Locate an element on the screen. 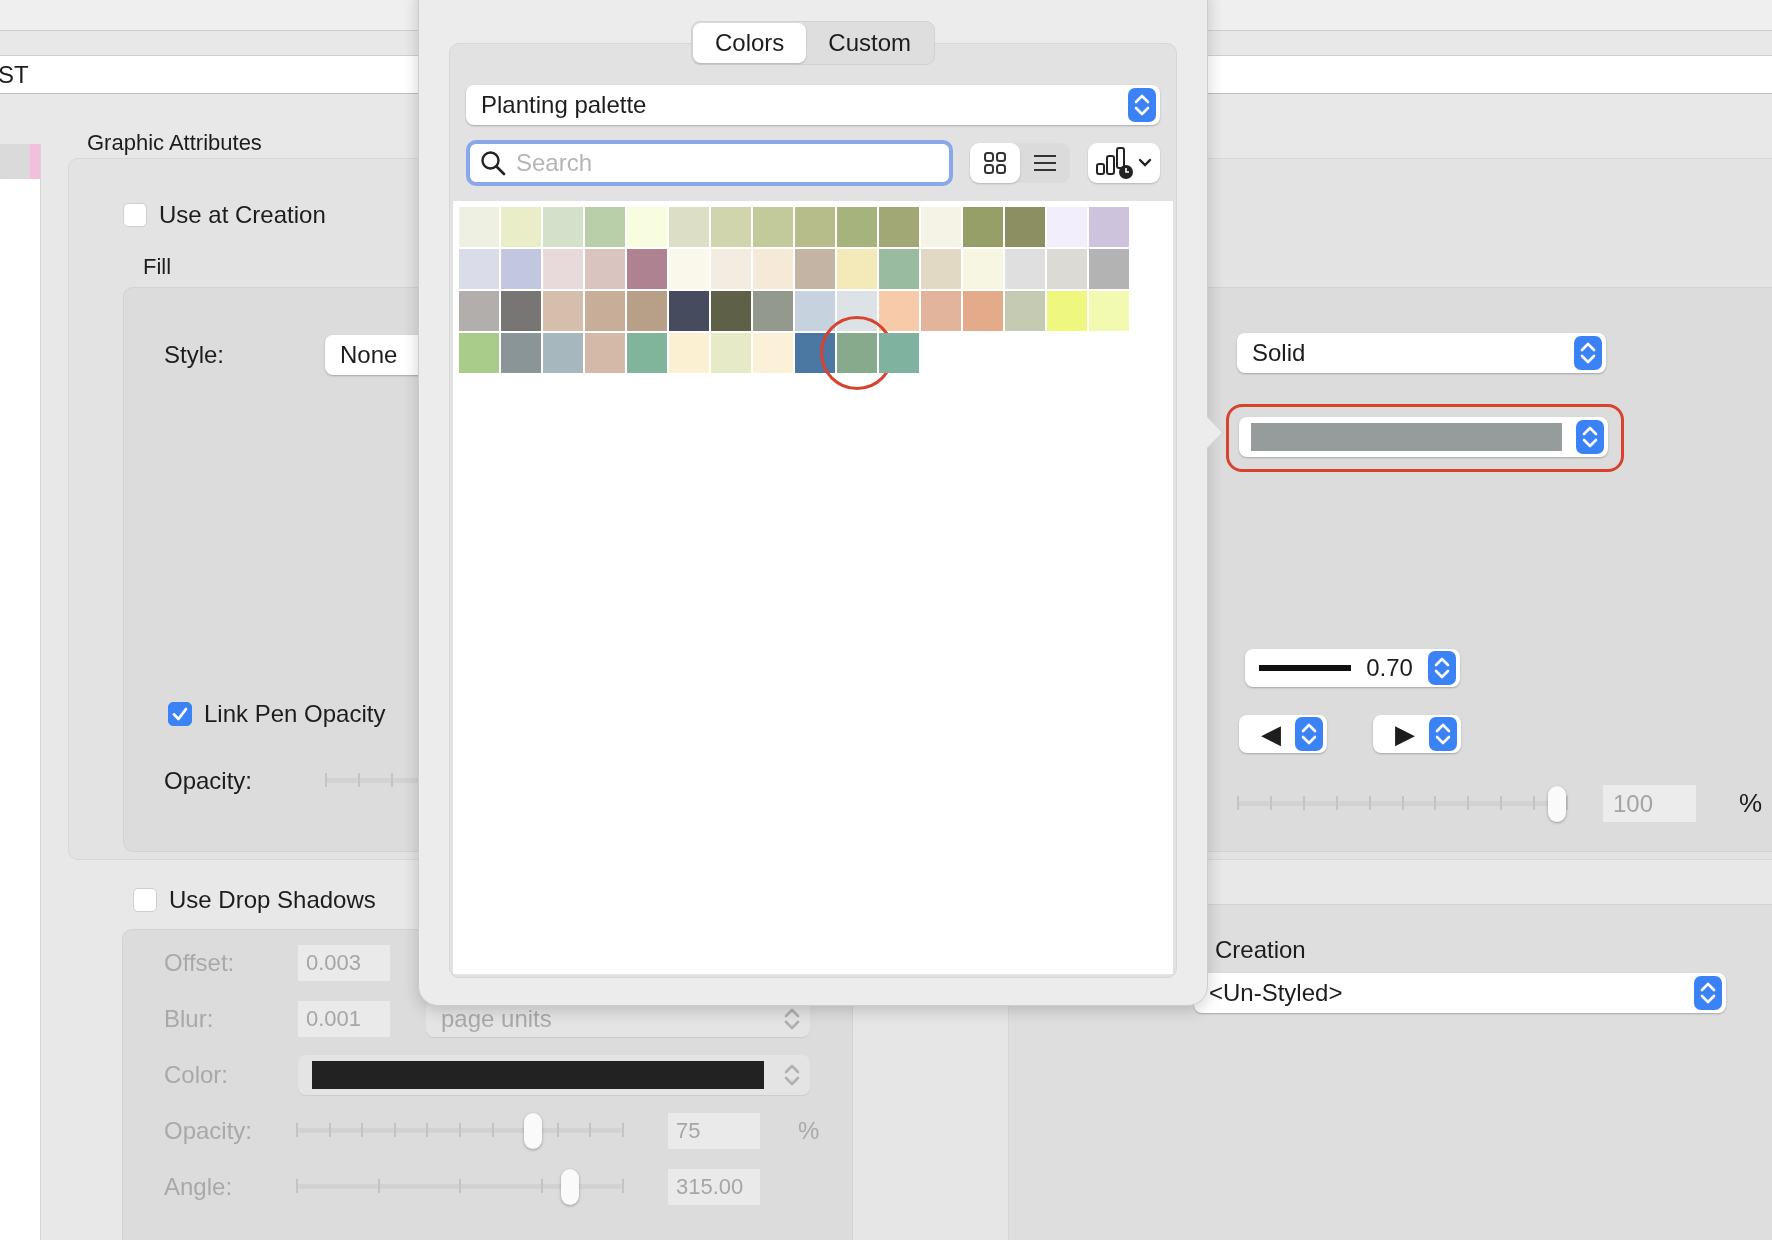 The image size is (1772, 1240). tab: Custom is located at coordinates (869, 43).